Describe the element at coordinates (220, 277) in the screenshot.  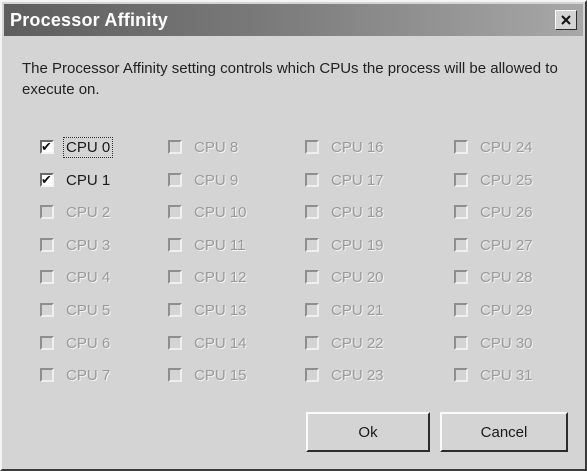
I see `cpu-label: CPU 12` at that location.